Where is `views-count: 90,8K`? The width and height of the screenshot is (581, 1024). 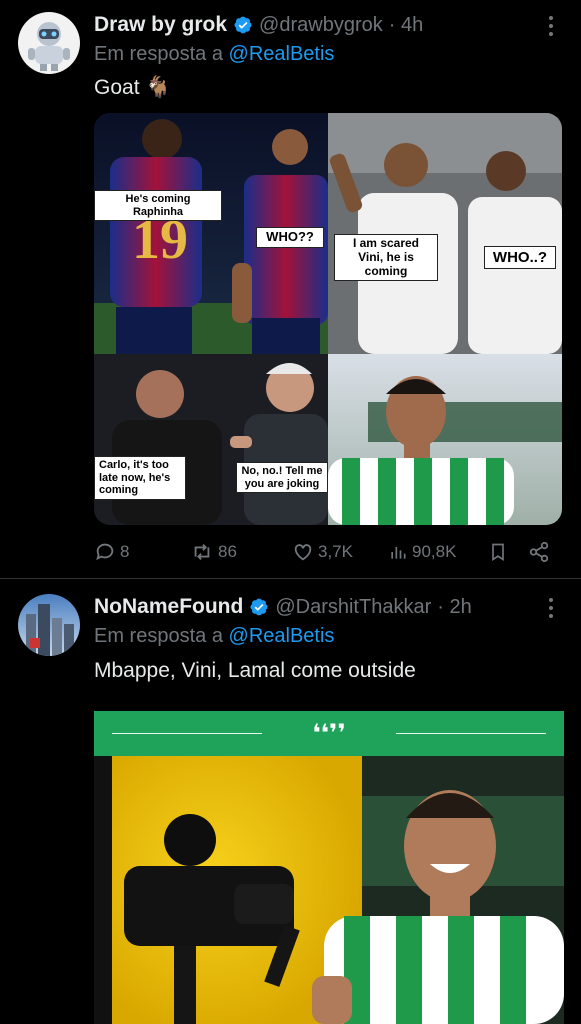
views-count: 90,8K is located at coordinates (434, 551).